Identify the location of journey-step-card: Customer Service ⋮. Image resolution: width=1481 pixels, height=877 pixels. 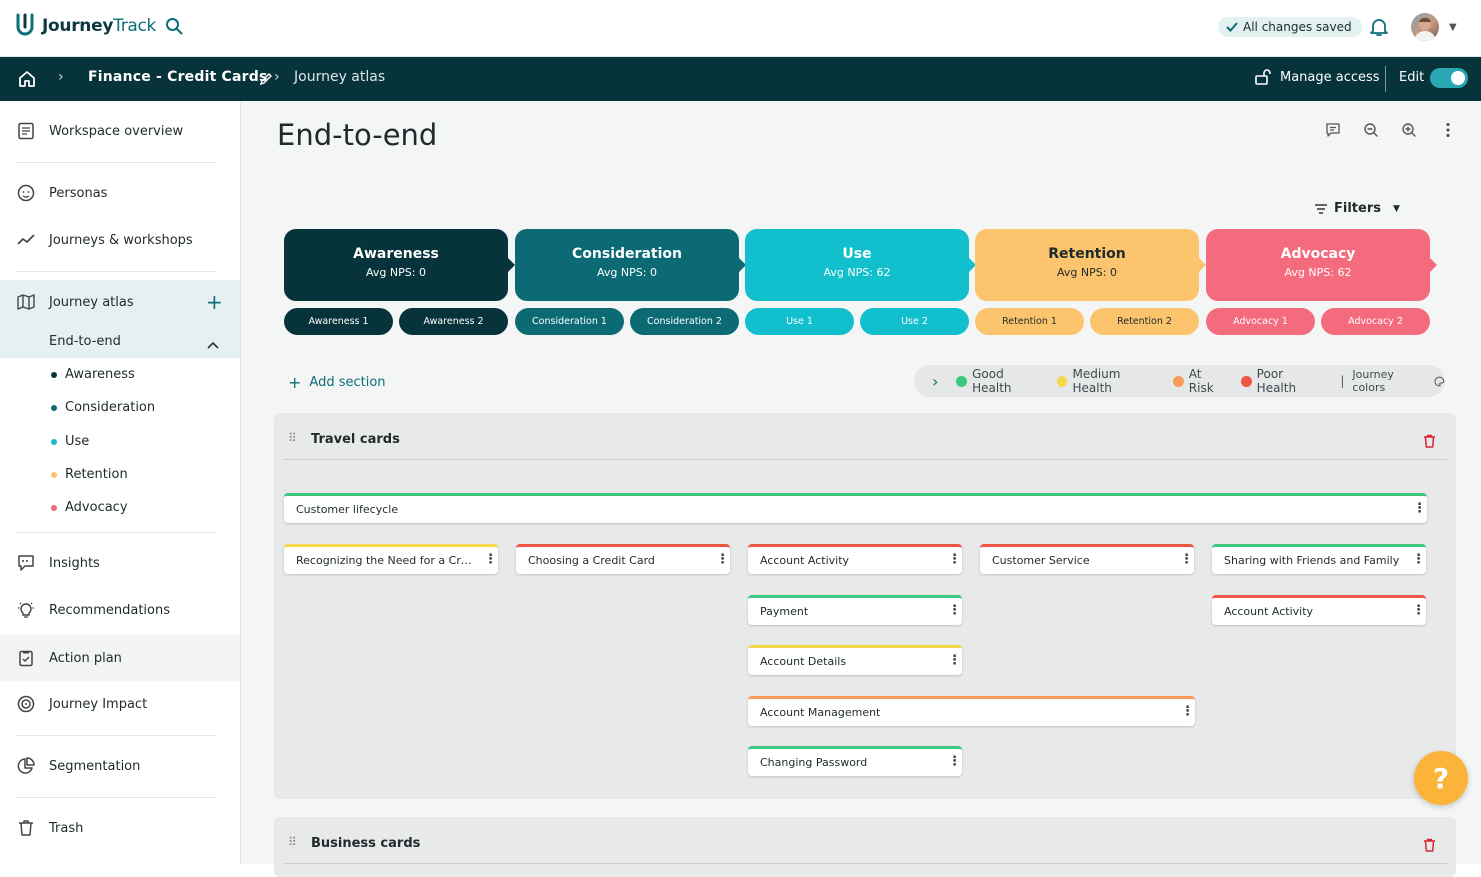
(1087, 559).